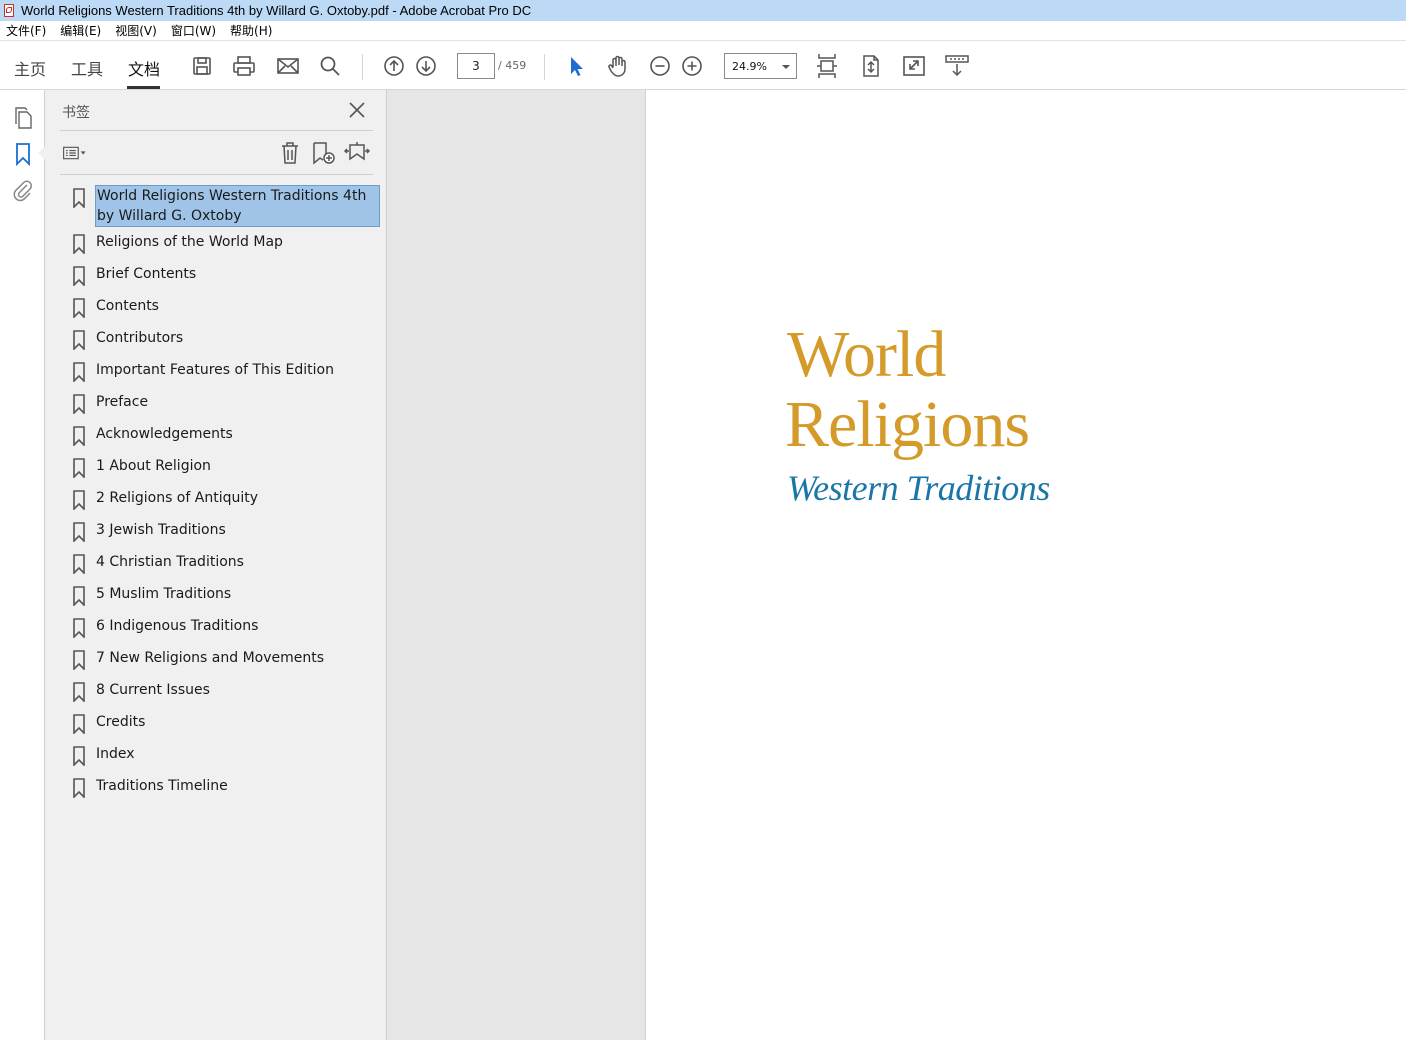 This screenshot has height=1040, width=1406. Describe the element at coordinates (22, 565) in the screenshot. I see `navigation-rail` at that location.